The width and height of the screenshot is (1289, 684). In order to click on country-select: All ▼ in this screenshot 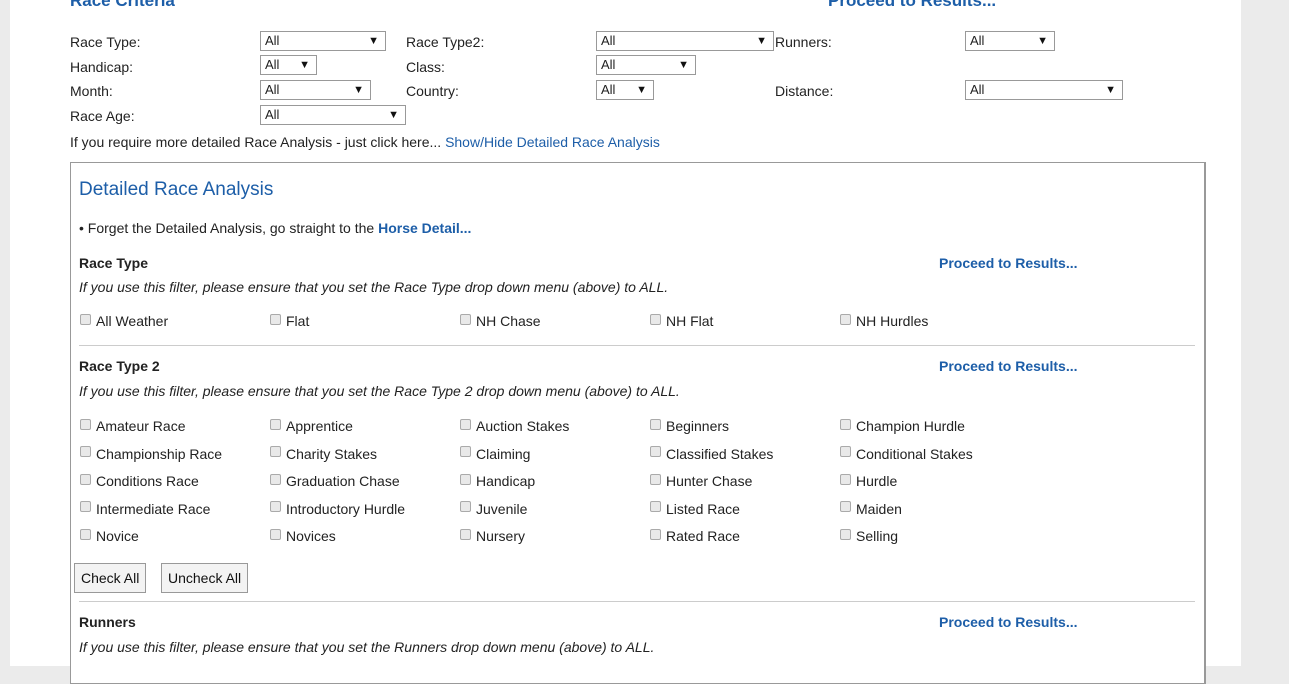, I will do `click(625, 90)`.